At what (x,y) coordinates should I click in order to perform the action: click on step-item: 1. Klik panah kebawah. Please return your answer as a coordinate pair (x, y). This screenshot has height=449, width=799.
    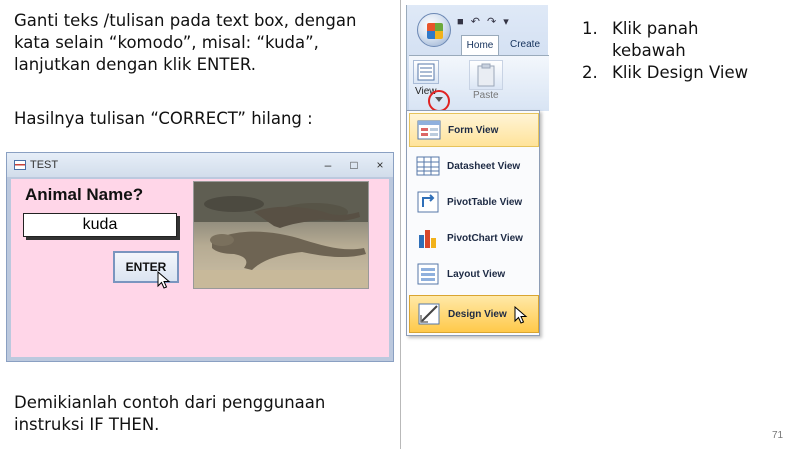
    Looking at the image, I should click on (672, 40).